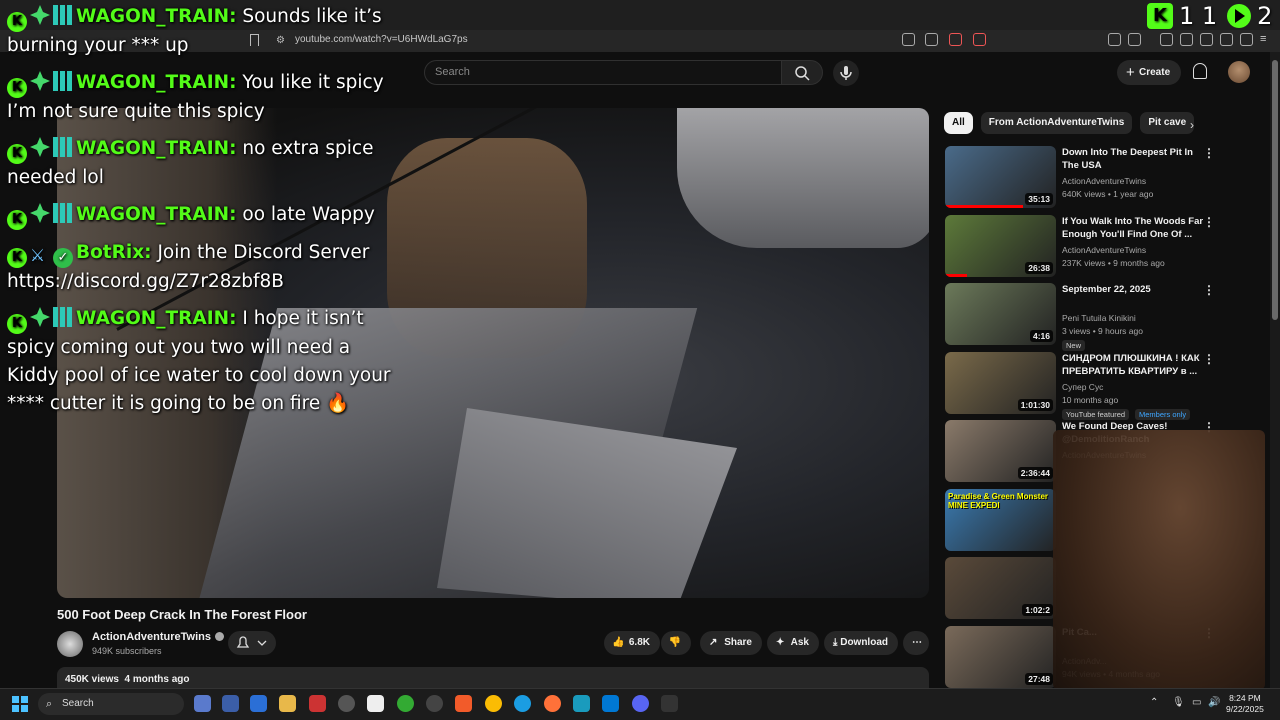 This screenshot has width=1280, height=720. What do you see at coordinates (916, 643) in the screenshot?
I see `more-actions-button: ⋯` at bounding box center [916, 643].